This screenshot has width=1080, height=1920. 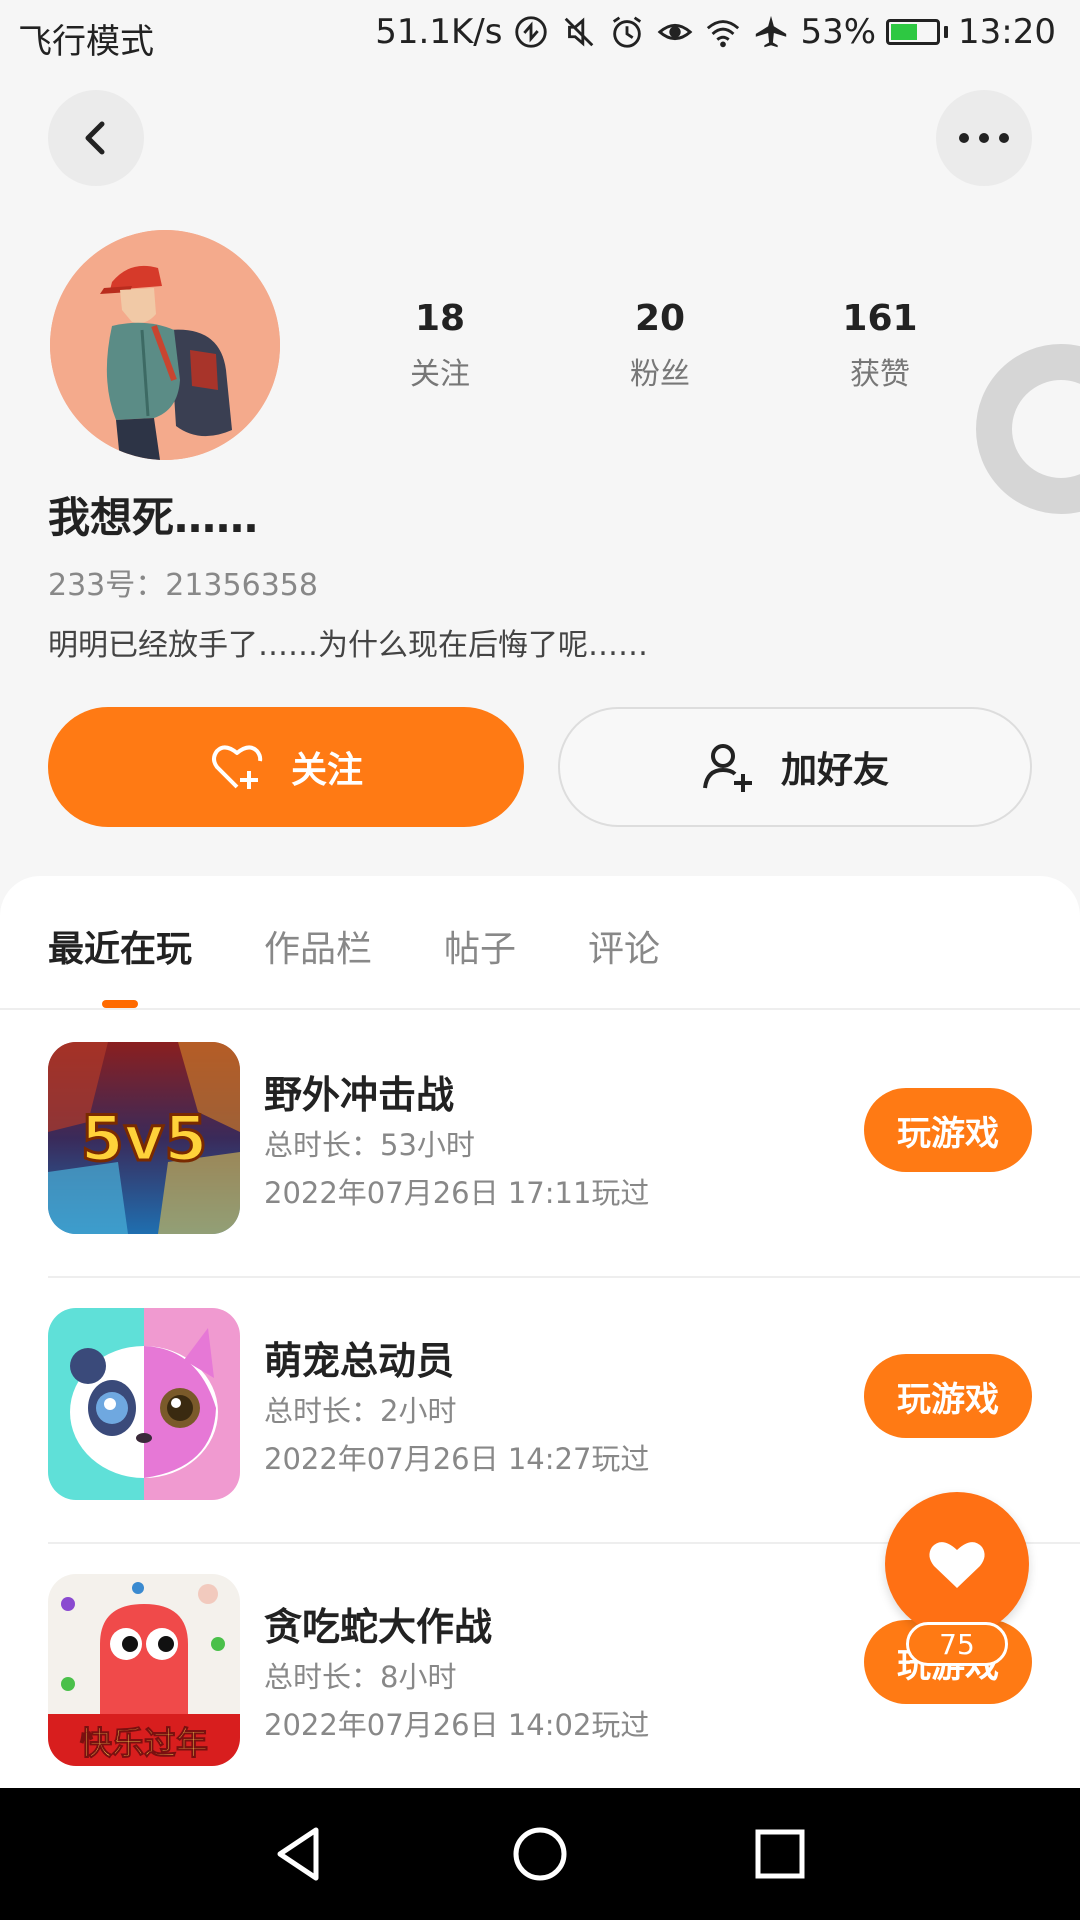 What do you see at coordinates (624, 946) in the screenshot?
I see `tab-comments: 评论` at bounding box center [624, 946].